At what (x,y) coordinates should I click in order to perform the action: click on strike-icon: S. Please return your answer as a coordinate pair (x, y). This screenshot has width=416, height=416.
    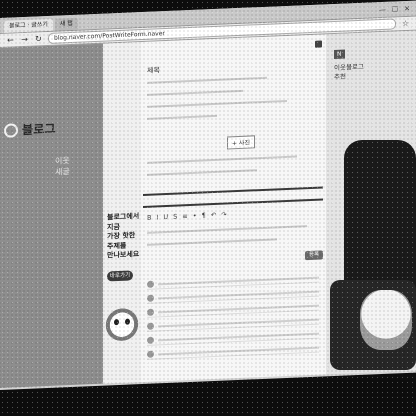
    Looking at the image, I should click on (175, 217).